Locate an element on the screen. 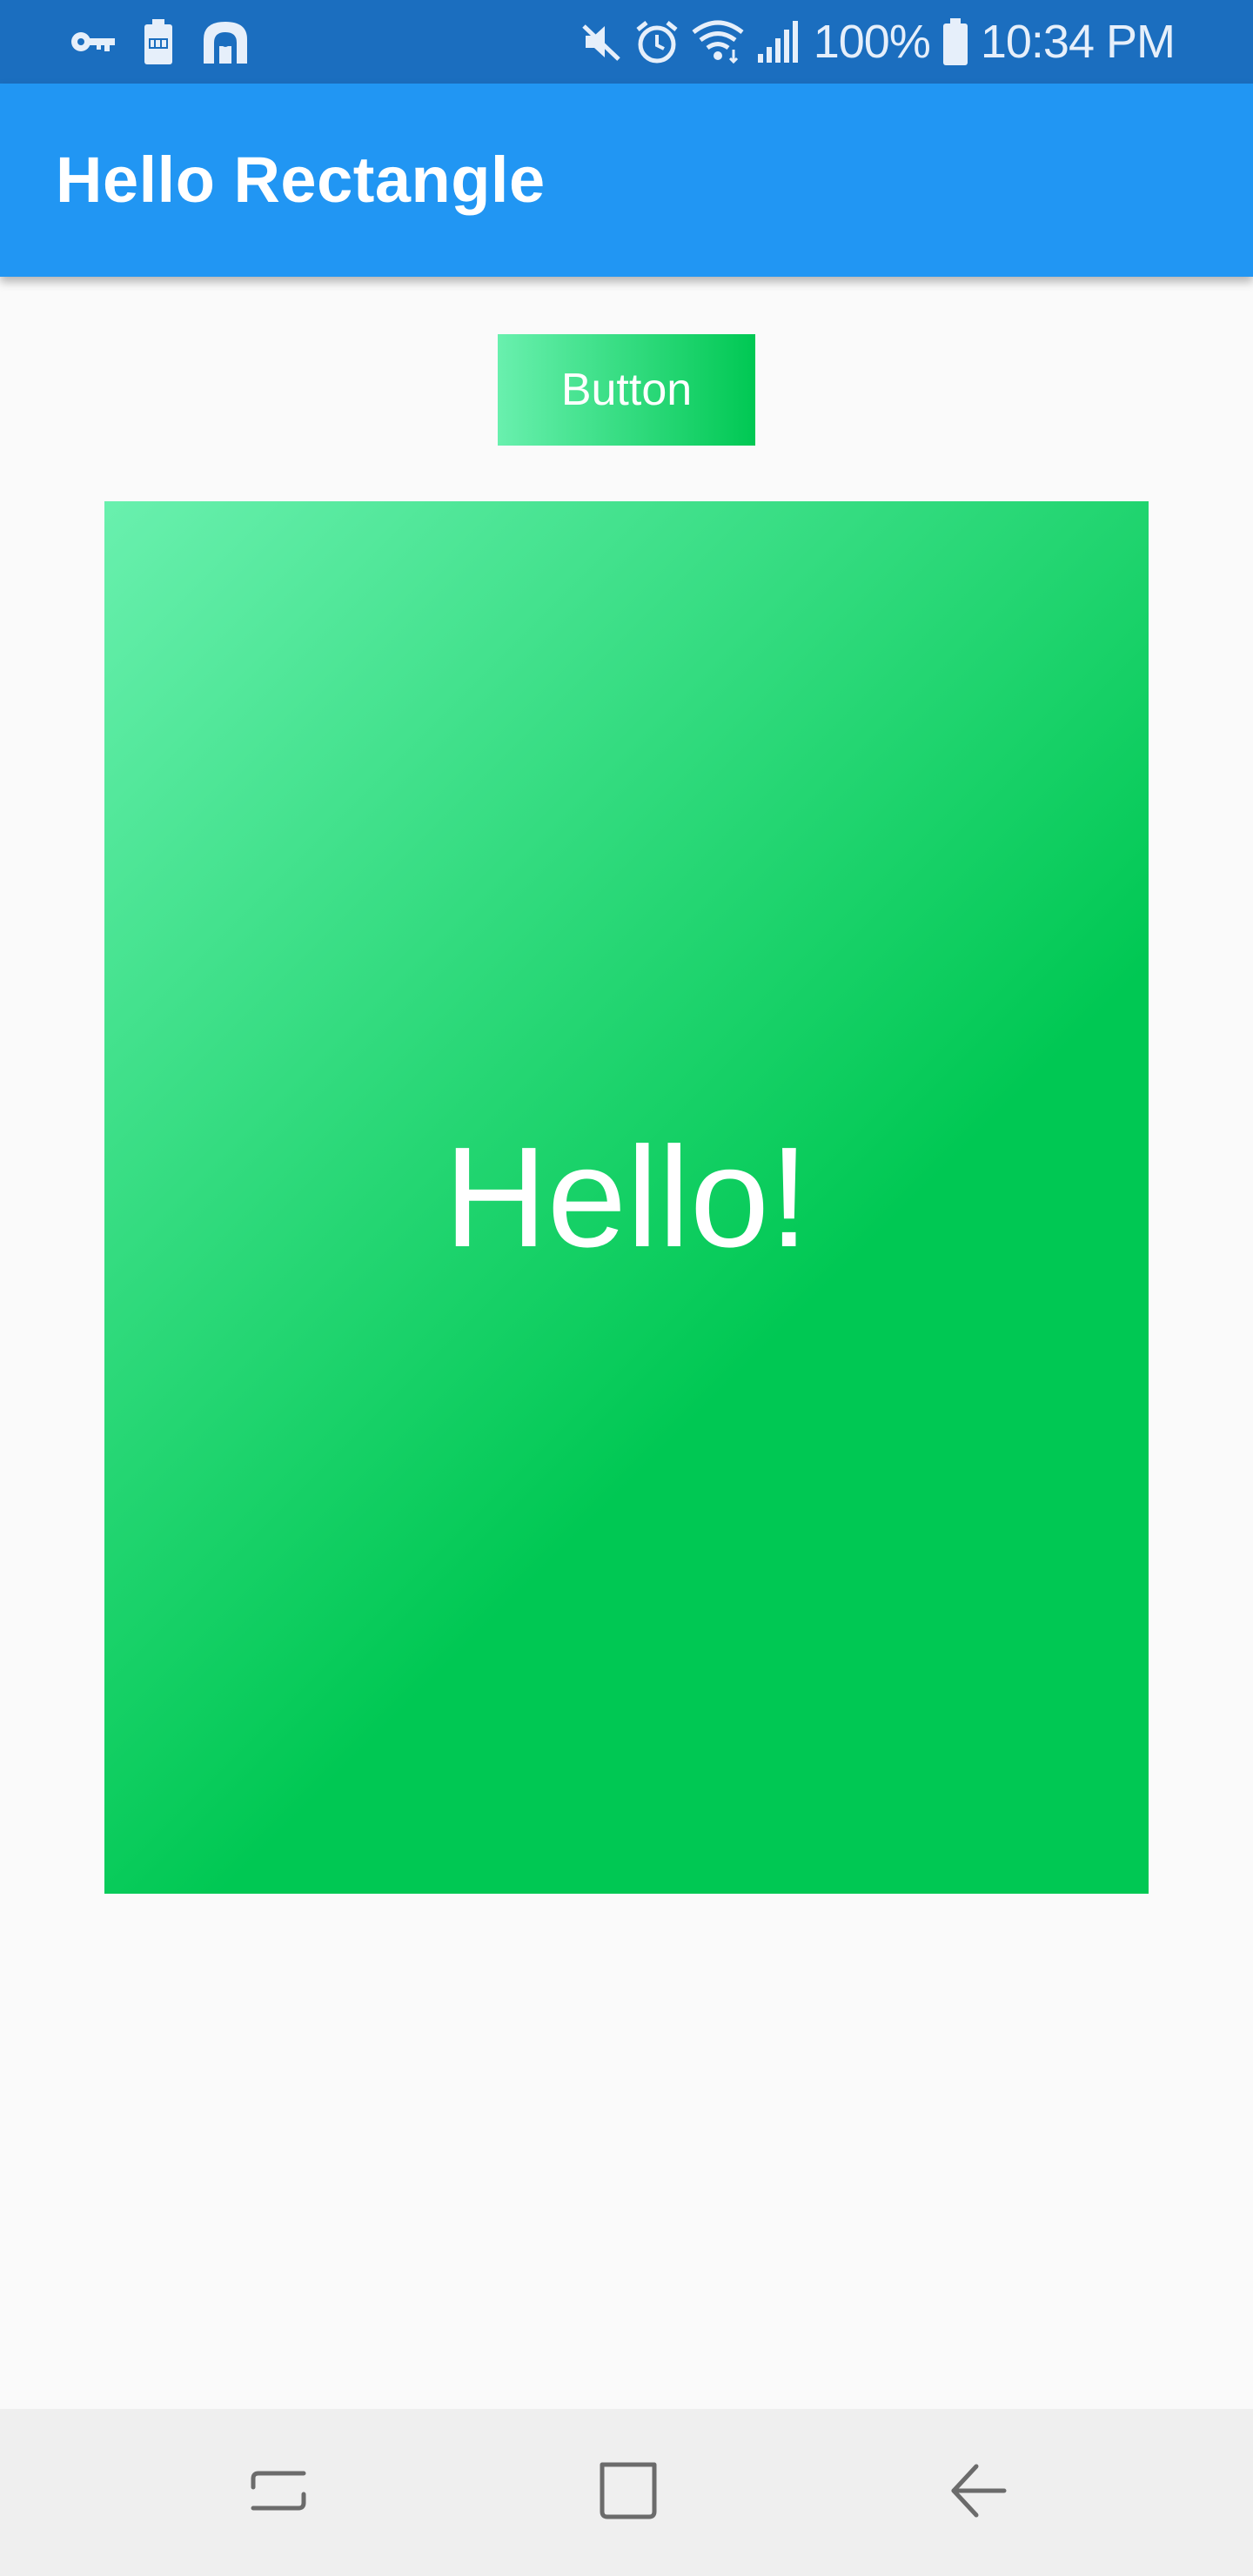 Image resolution: width=1253 pixels, height=2576 pixels. status-bar: 100% 10:34 PM is located at coordinates (626, 42).